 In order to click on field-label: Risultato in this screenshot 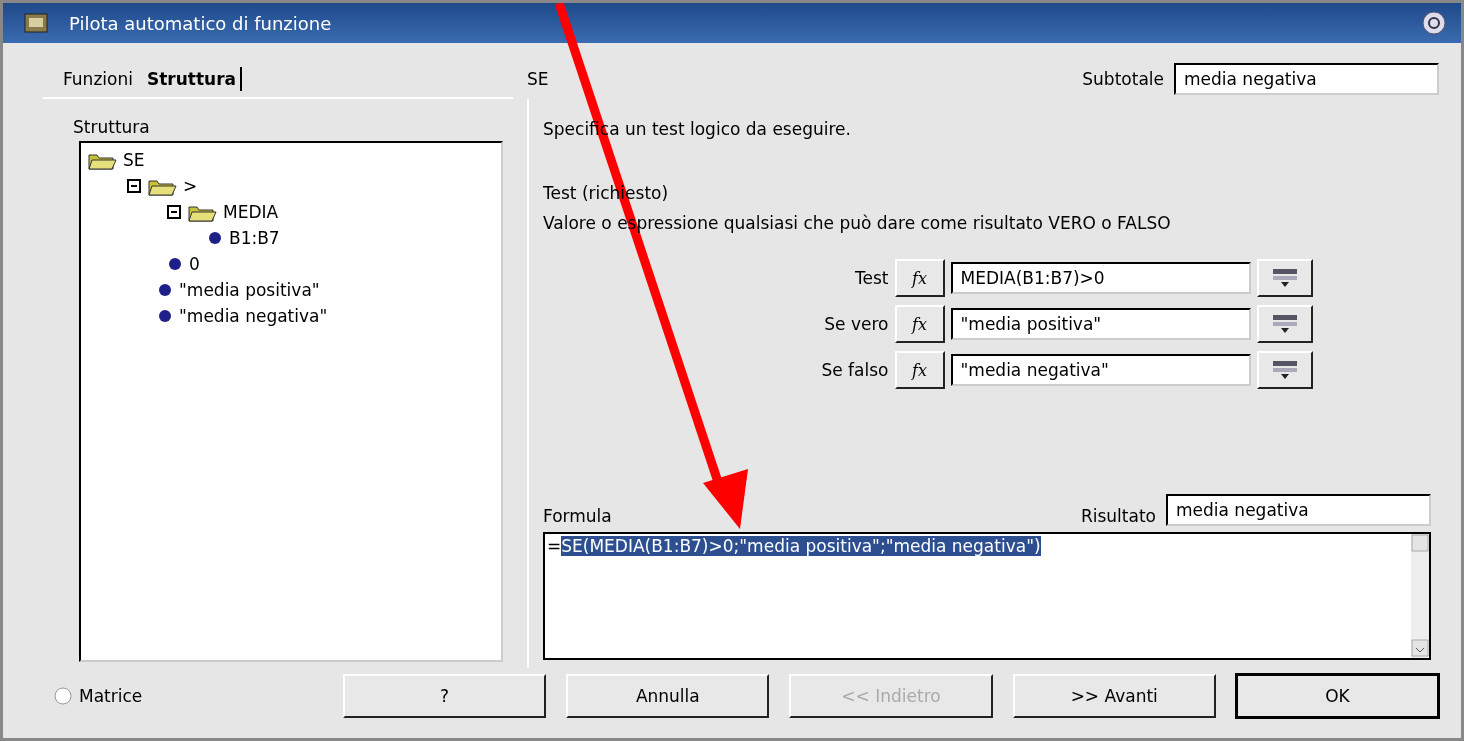, I will do `click(1118, 516)`.